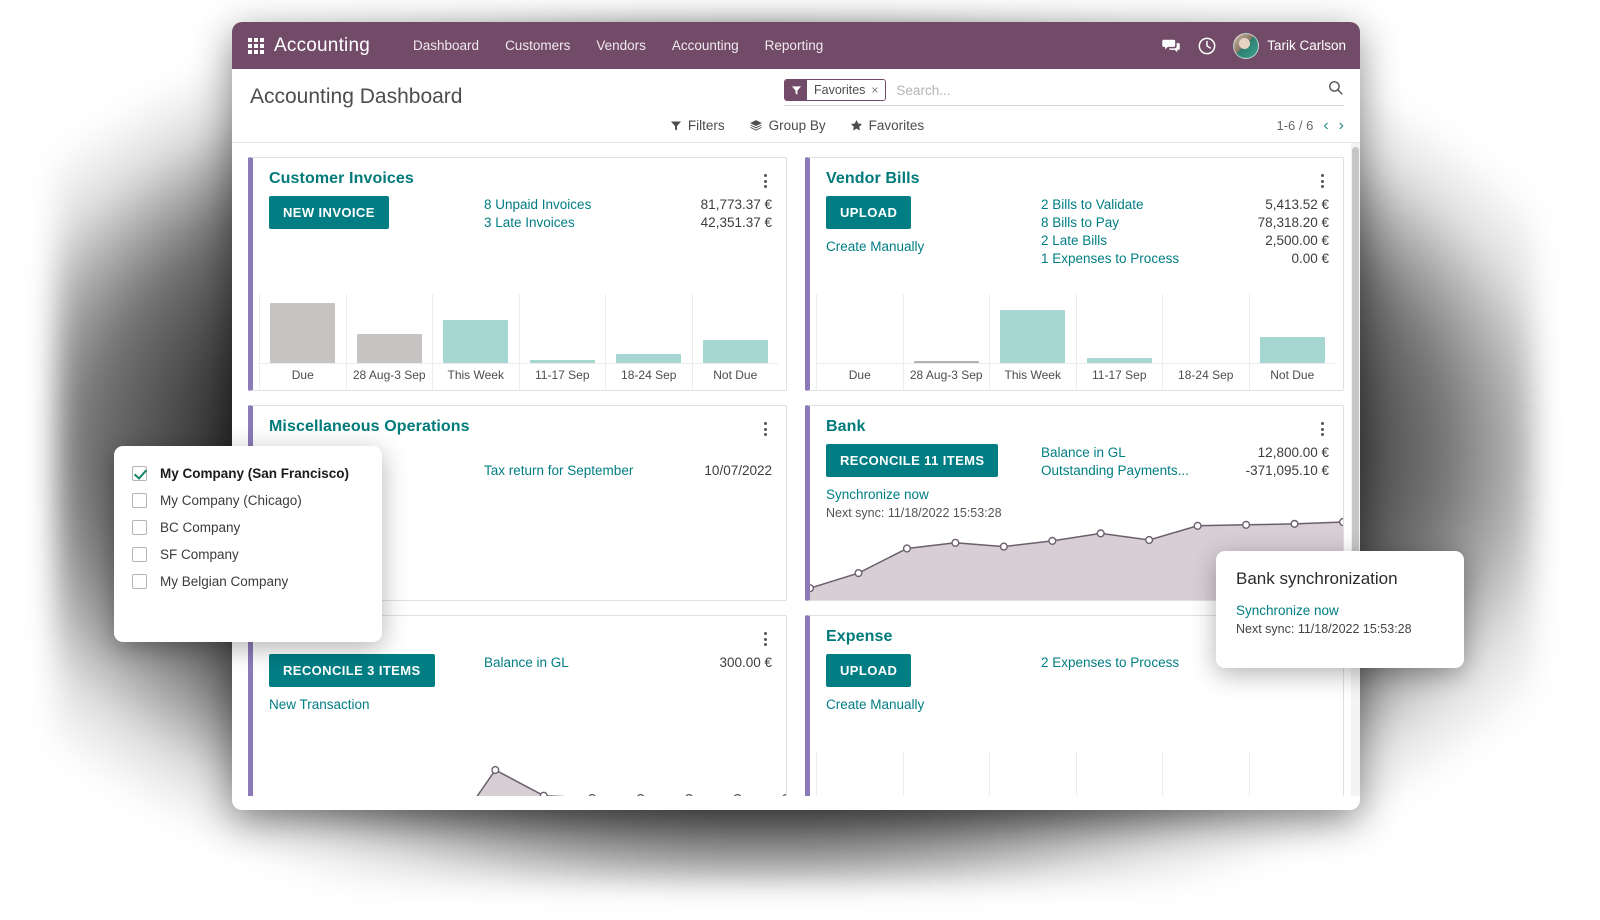 This screenshot has width=1600, height=920. What do you see at coordinates (341, 178) in the screenshot?
I see `card-title: Customer Invoices` at bounding box center [341, 178].